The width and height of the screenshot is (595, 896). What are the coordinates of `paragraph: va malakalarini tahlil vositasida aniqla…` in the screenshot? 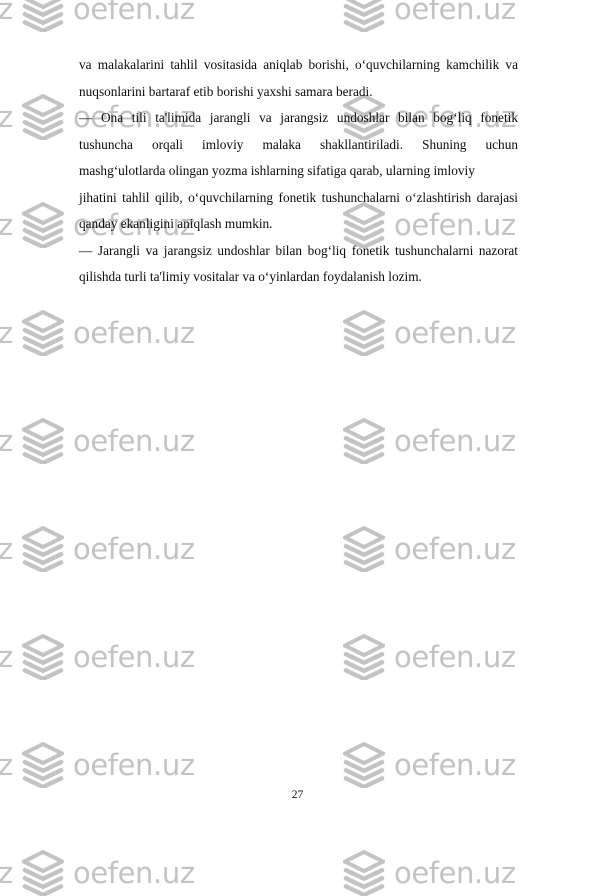 It's located at (298, 78).